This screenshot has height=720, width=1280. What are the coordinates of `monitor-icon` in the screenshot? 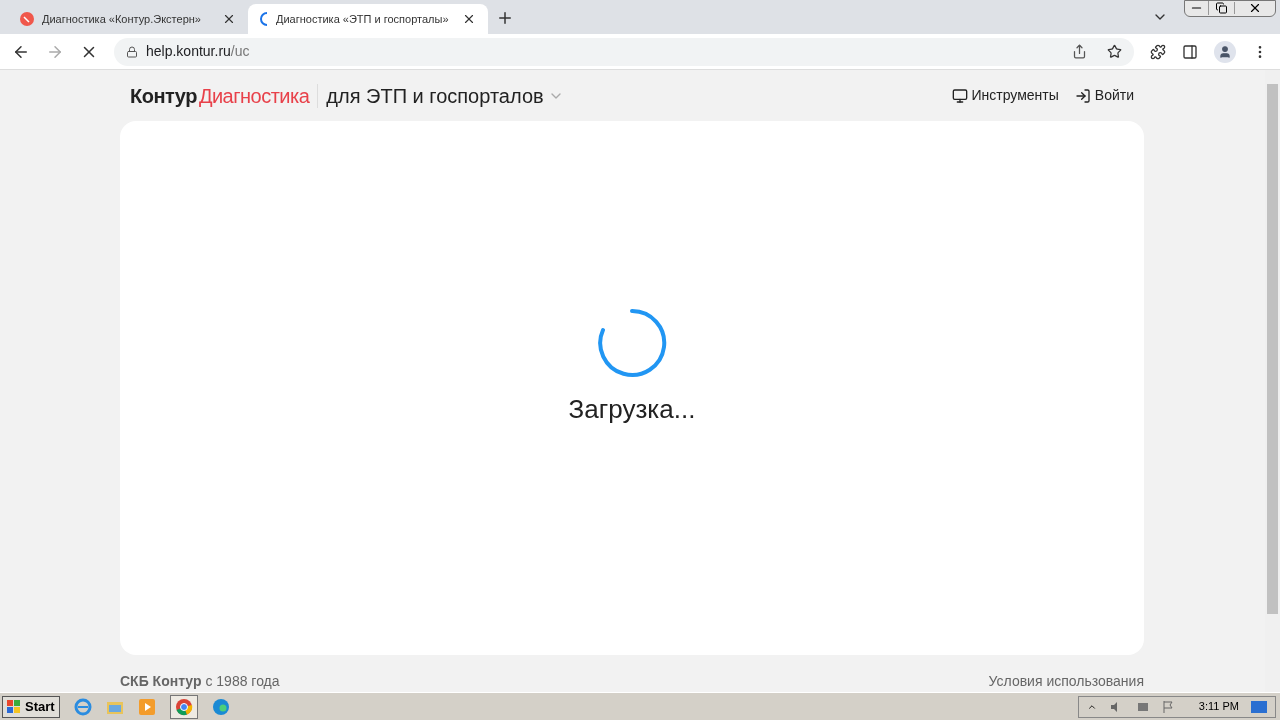 It's located at (959, 95).